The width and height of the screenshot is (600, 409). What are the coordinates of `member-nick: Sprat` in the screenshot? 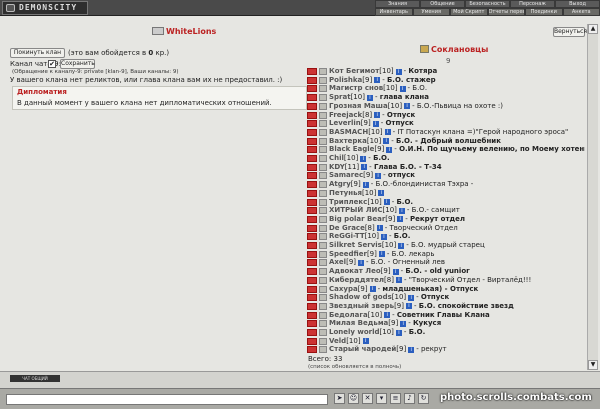 It's located at (340, 97).